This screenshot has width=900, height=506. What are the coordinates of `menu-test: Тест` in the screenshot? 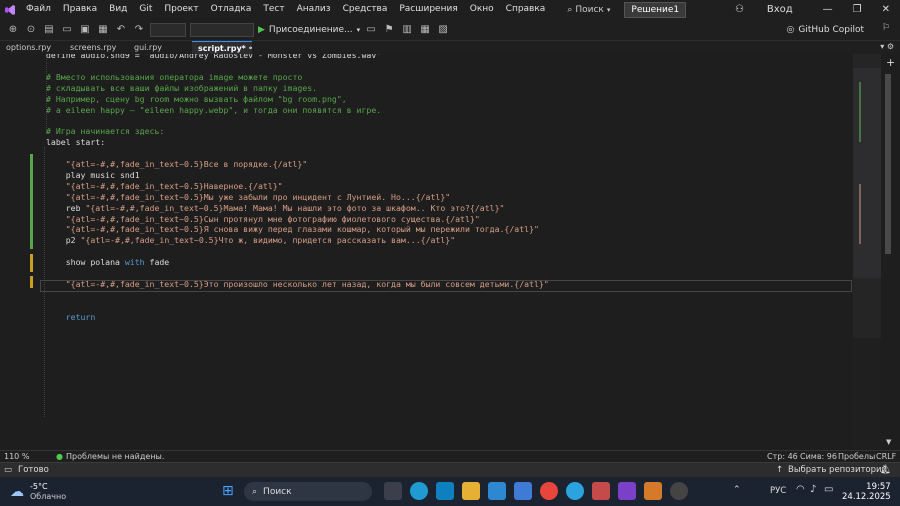 It's located at (273, 9).